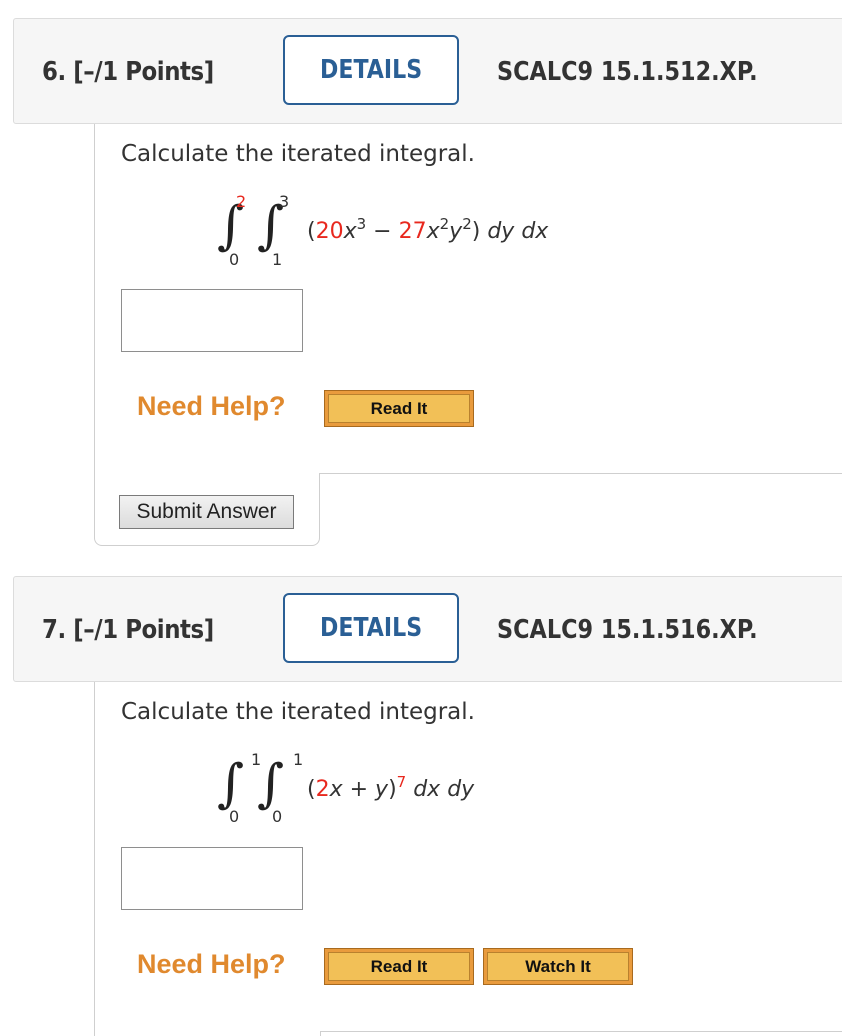  What do you see at coordinates (329, 231) in the screenshot?
I see `coefficient-1: 20` at bounding box center [329, 231].